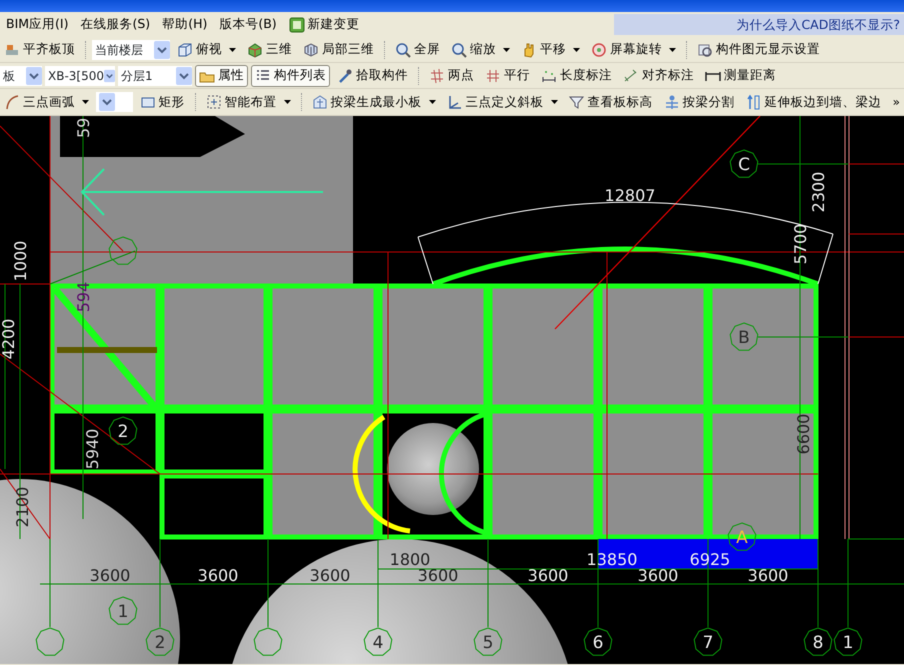 Image resolution: width=904 pixels, height=665 pixels. I want to click on help-link: 为什么导入CAD图纸不显示?, so click(759, 24).